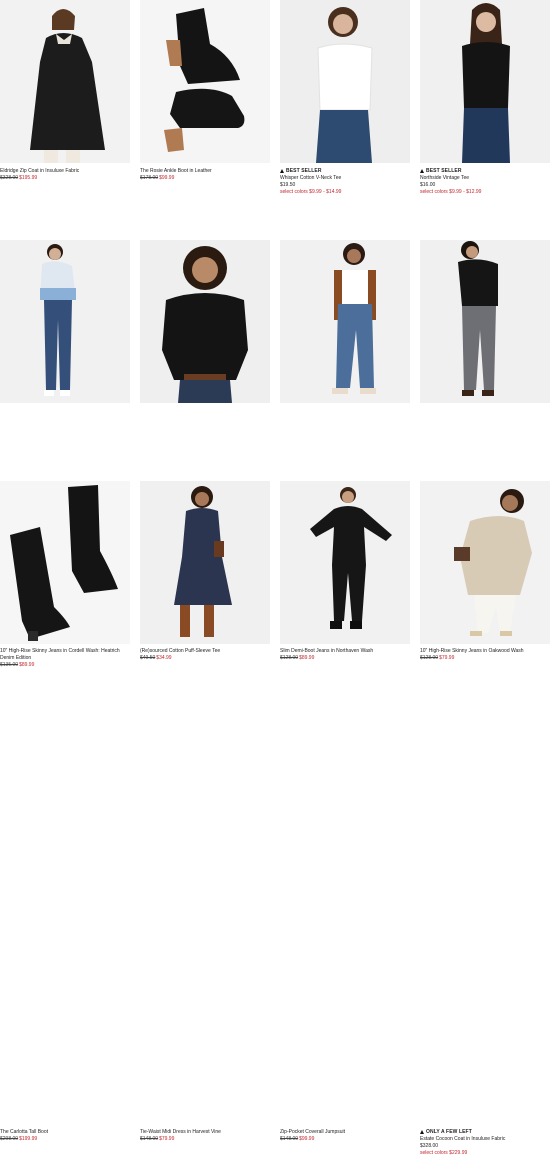  I want to click on jumpsuit-photo-icon, so click(345, 562).